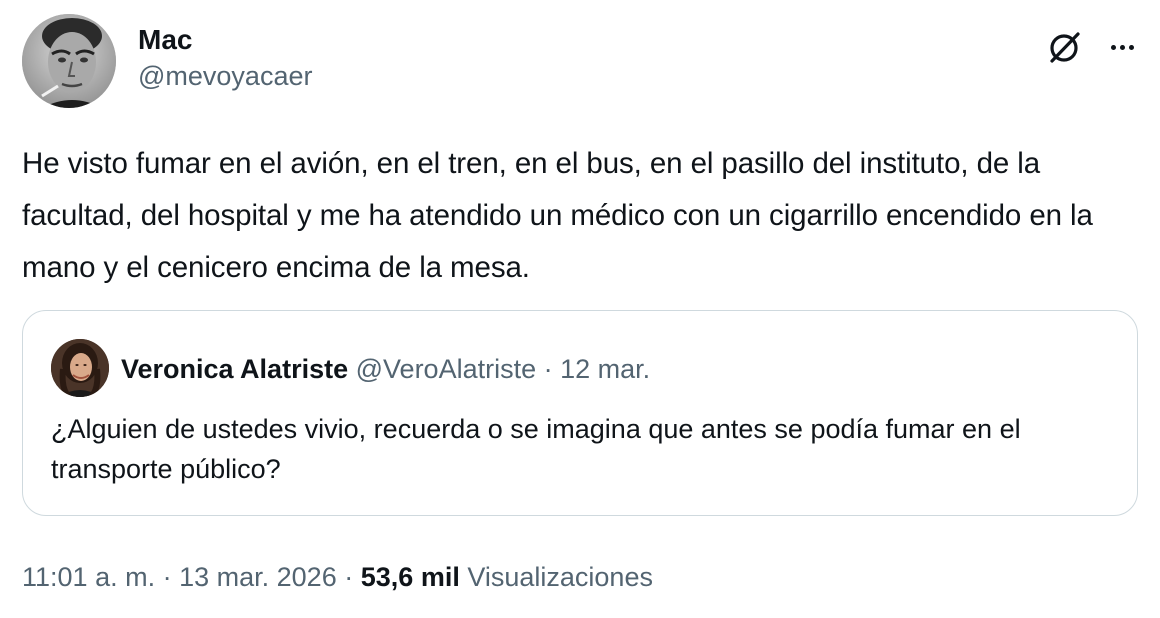 The width and height of the screenshot is (1160, 618). Describe the element at coordinates (258, 577) in the screenshot. I see `tweet-date: 13 mar. 2026` at that location.